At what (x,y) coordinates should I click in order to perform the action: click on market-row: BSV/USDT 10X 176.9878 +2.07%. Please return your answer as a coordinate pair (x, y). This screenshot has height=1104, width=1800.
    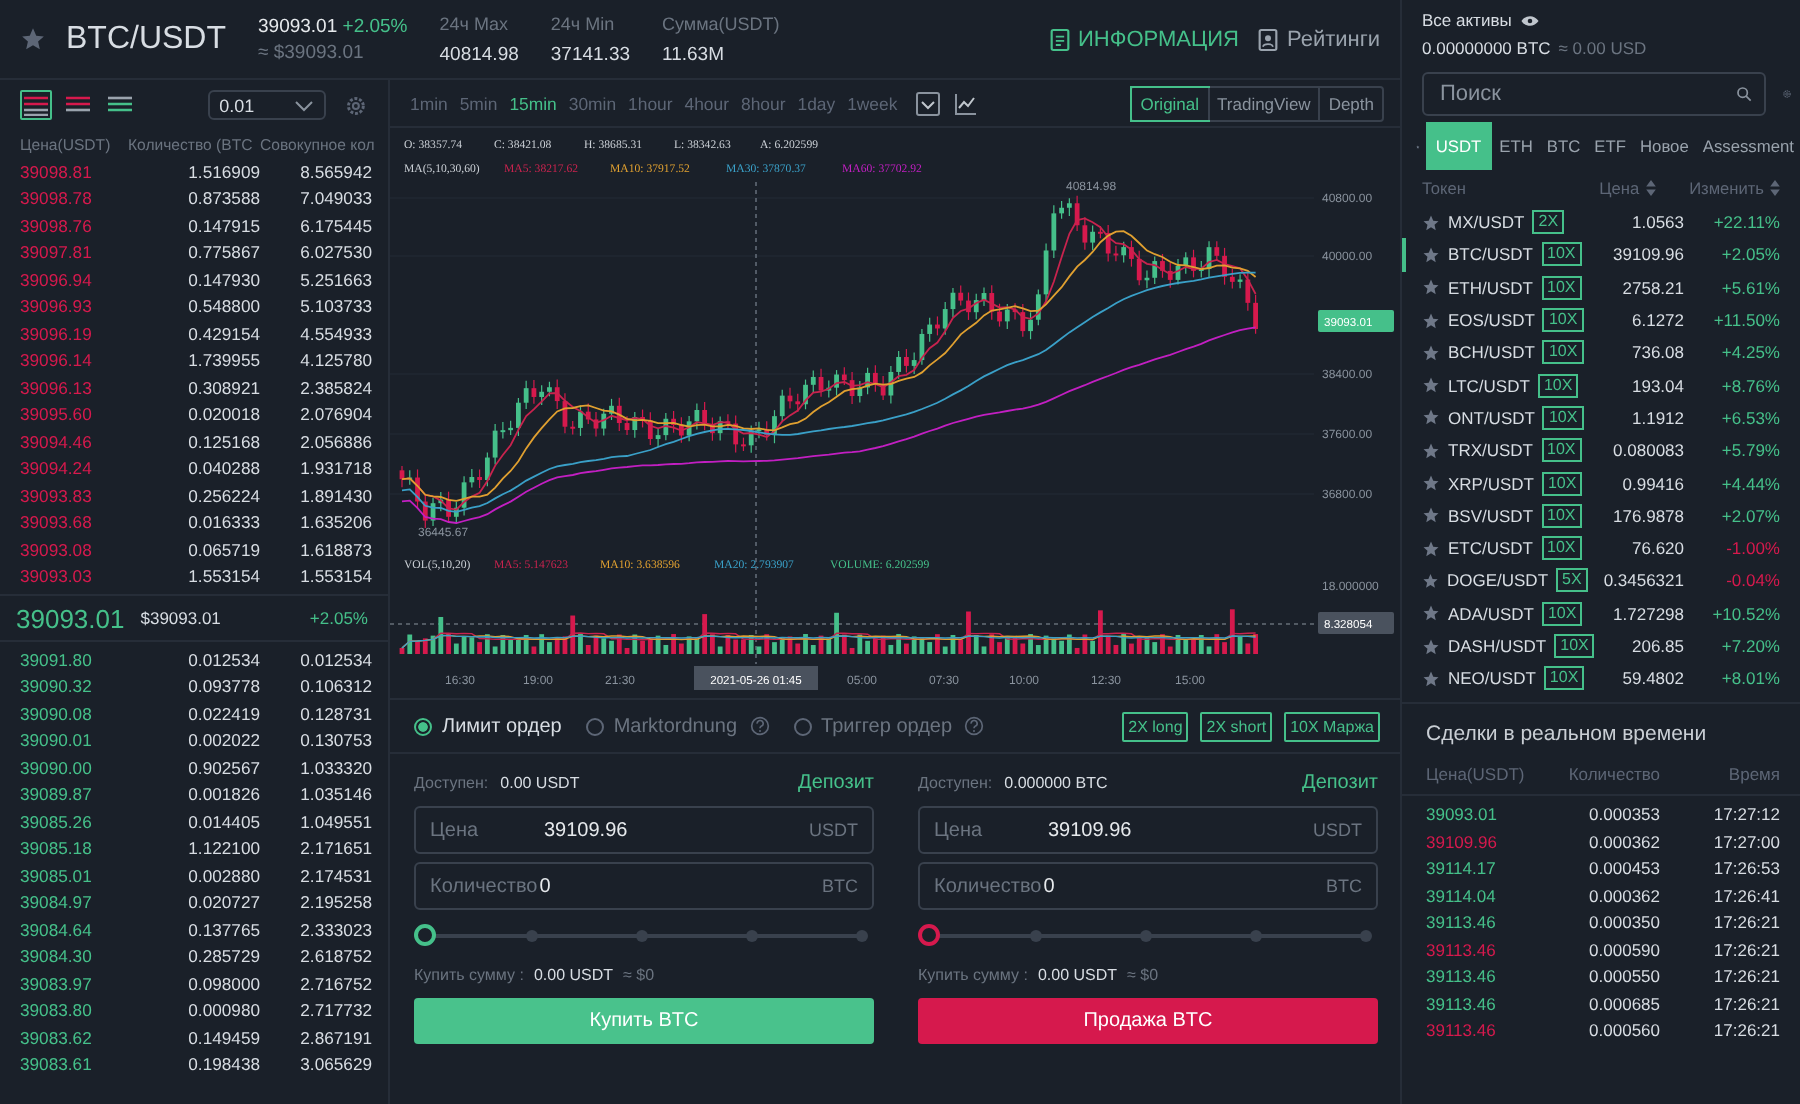
    Looking at the image, I should click on (1601, 515).